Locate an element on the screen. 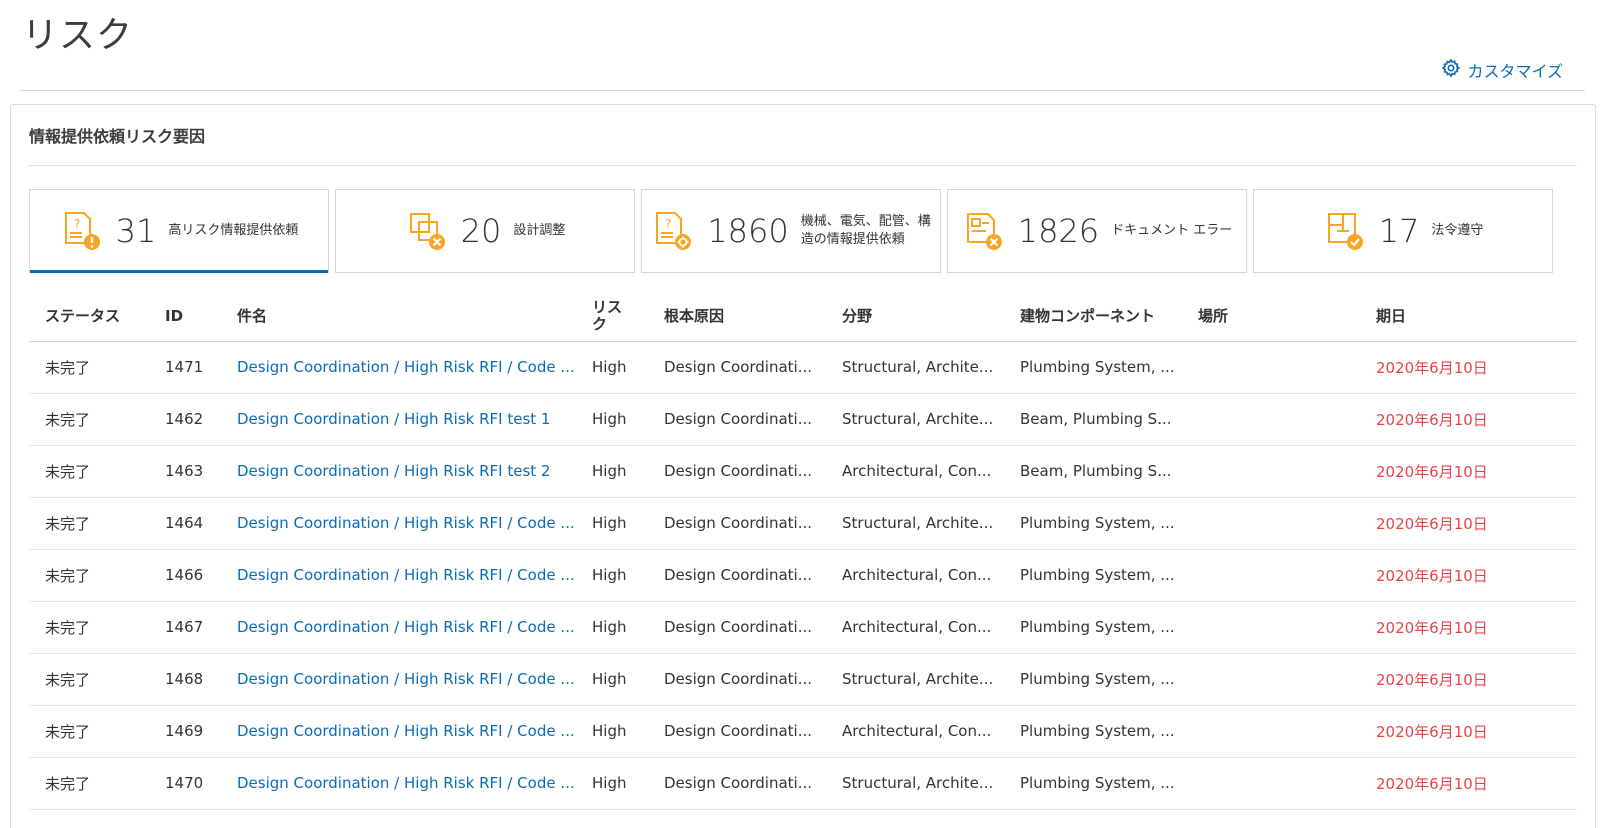  tile-count: 31 is located at coordinates (136, 231).